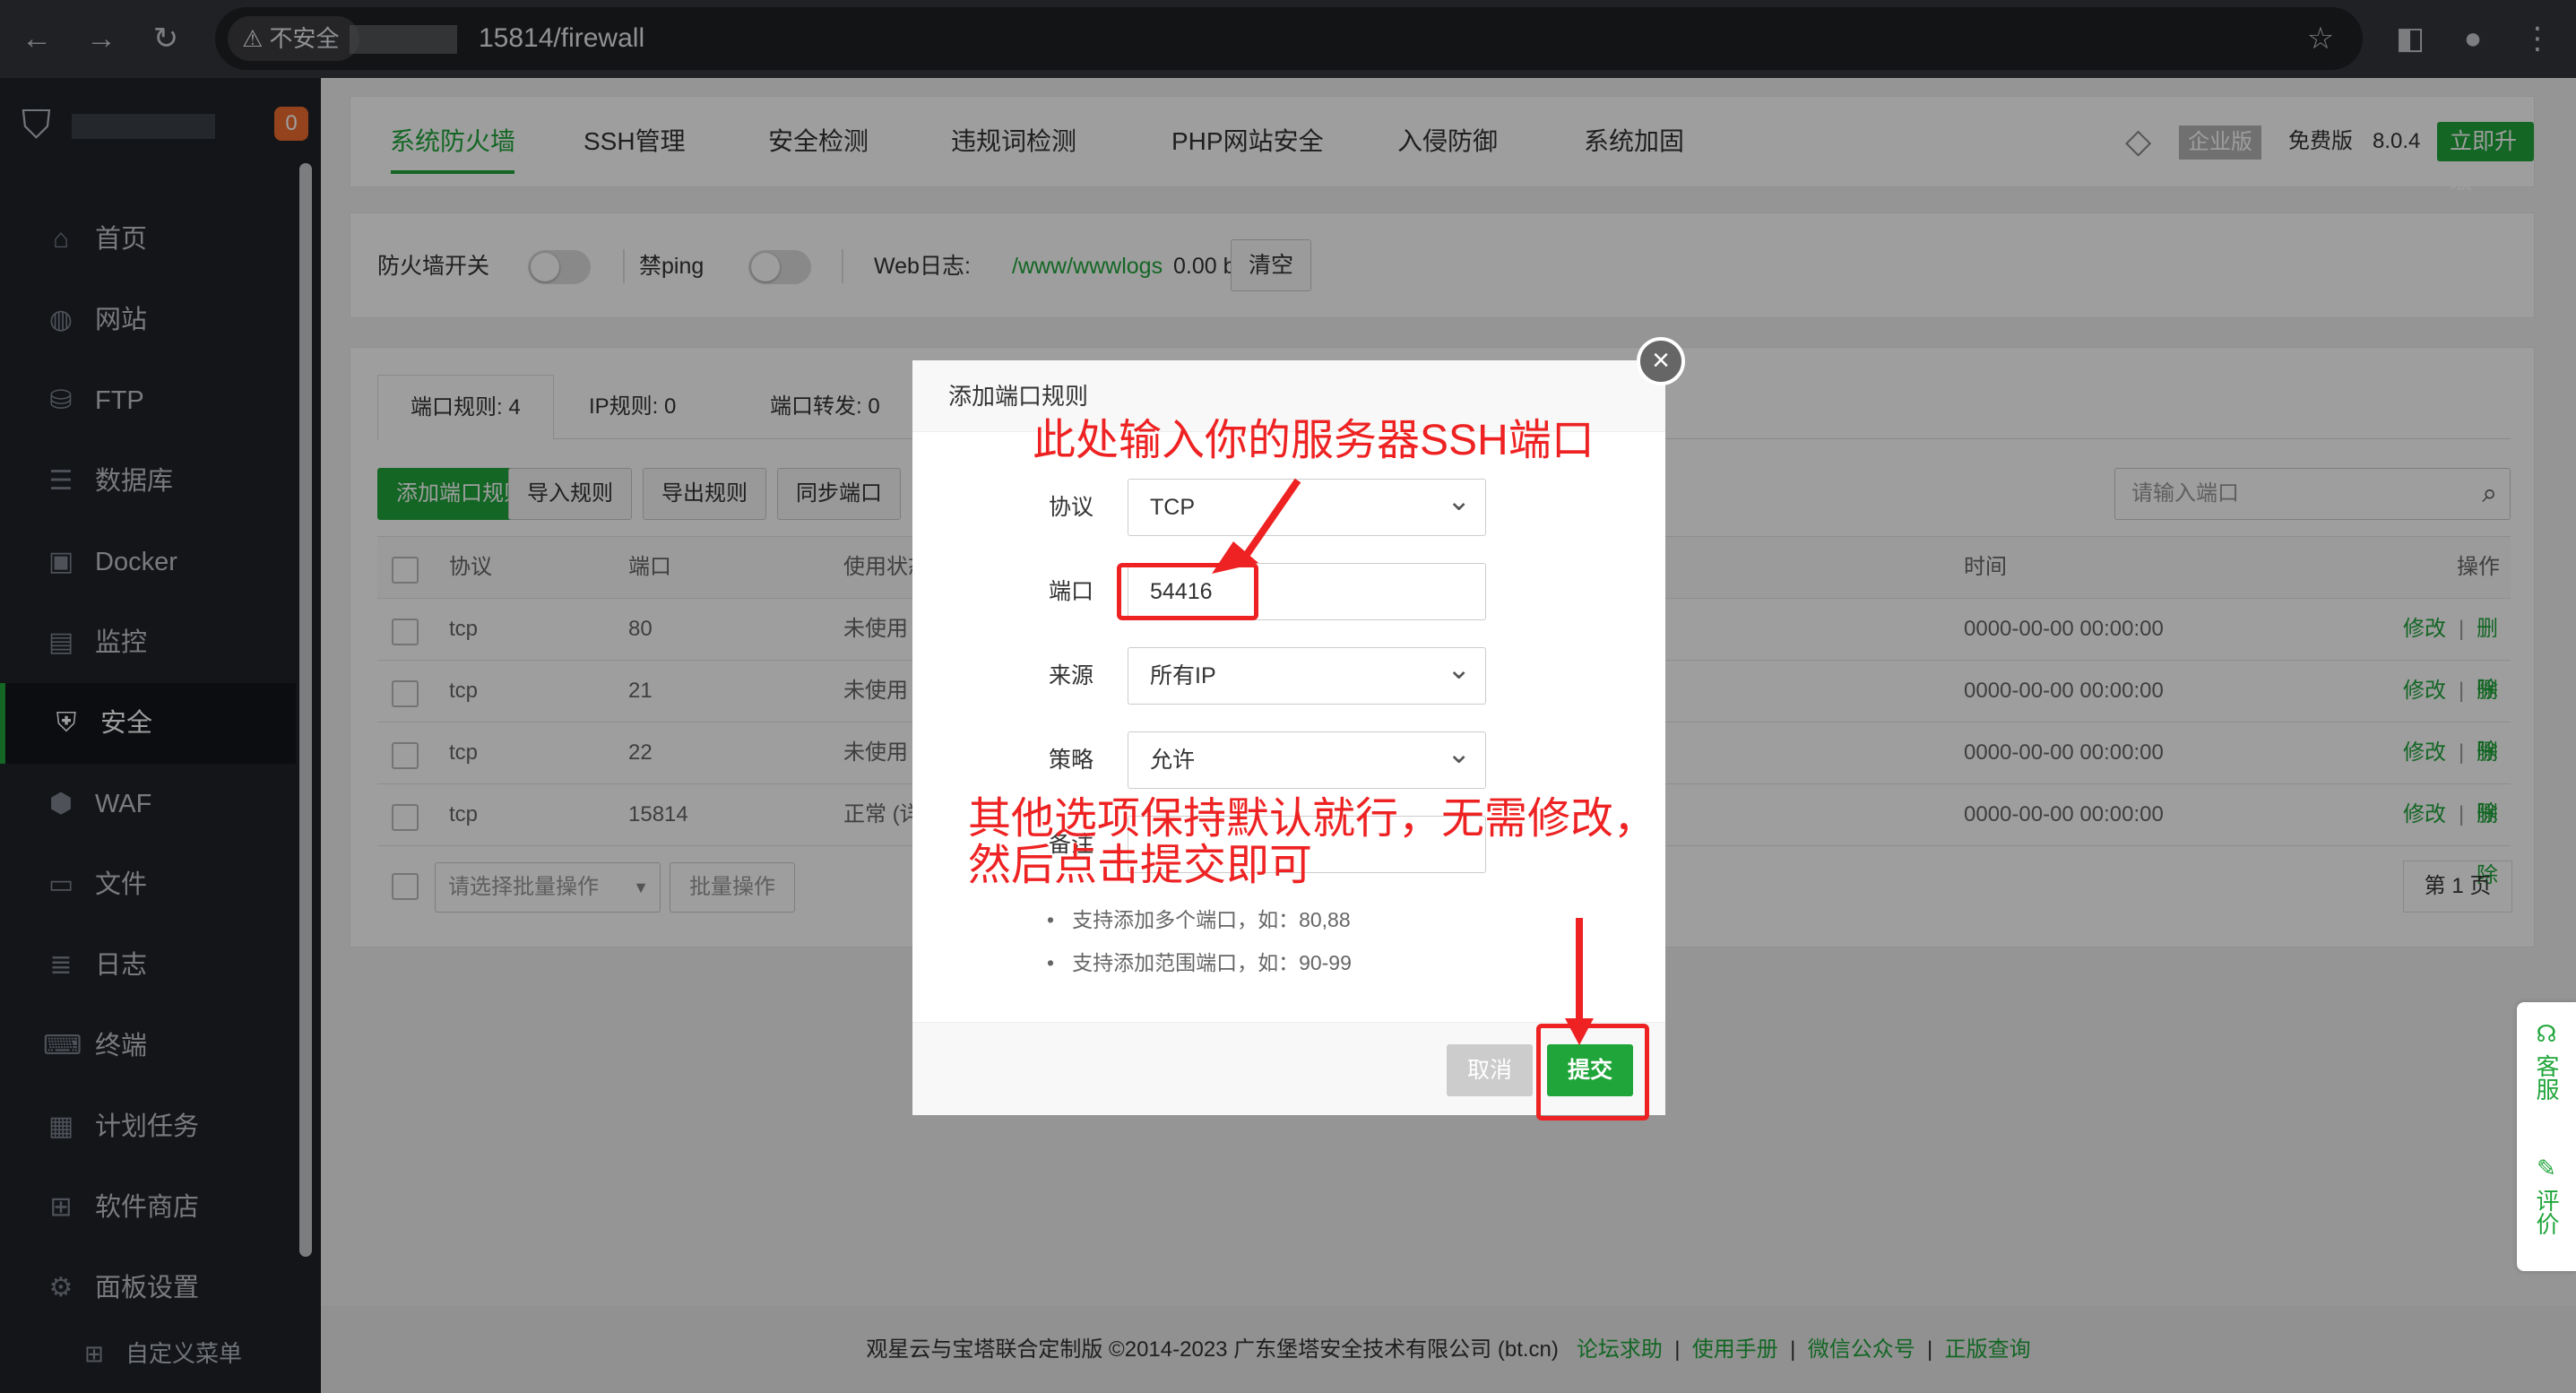  Describe the element at coordinates (1403, 761) in the screenshot. I see `annotation-arrows` at that location.